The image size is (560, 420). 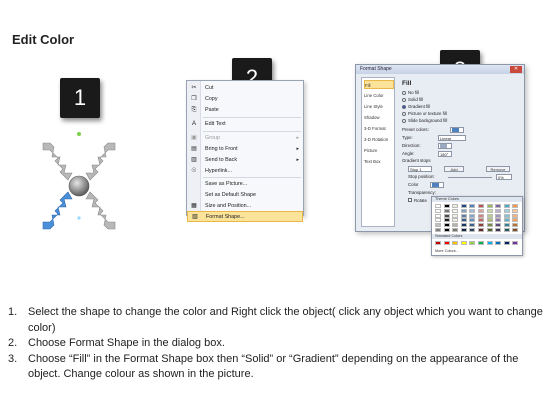 I want to click on type-dropdown: Linear, so click(x=452, y=138).